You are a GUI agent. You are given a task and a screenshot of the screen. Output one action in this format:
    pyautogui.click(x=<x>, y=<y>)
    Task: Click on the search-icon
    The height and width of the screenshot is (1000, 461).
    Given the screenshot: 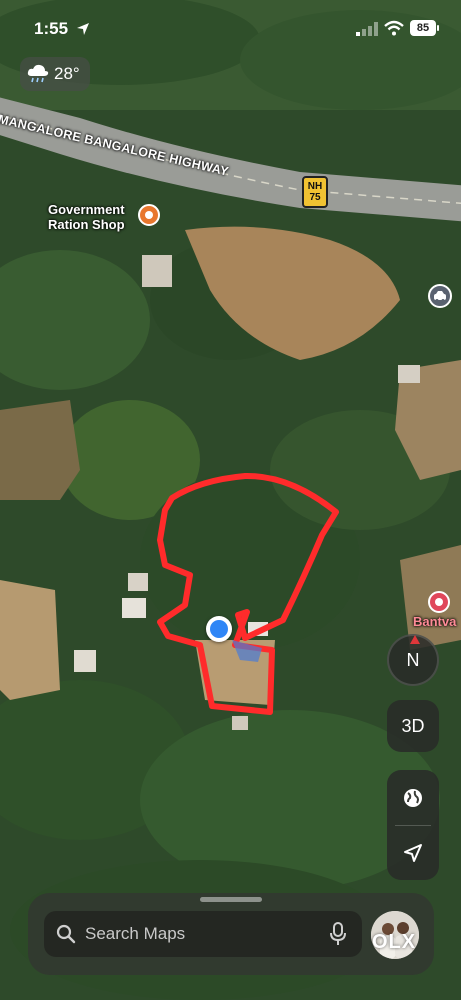 What is the action you would take?
    pyautogui.click(x=66, y=934)
    